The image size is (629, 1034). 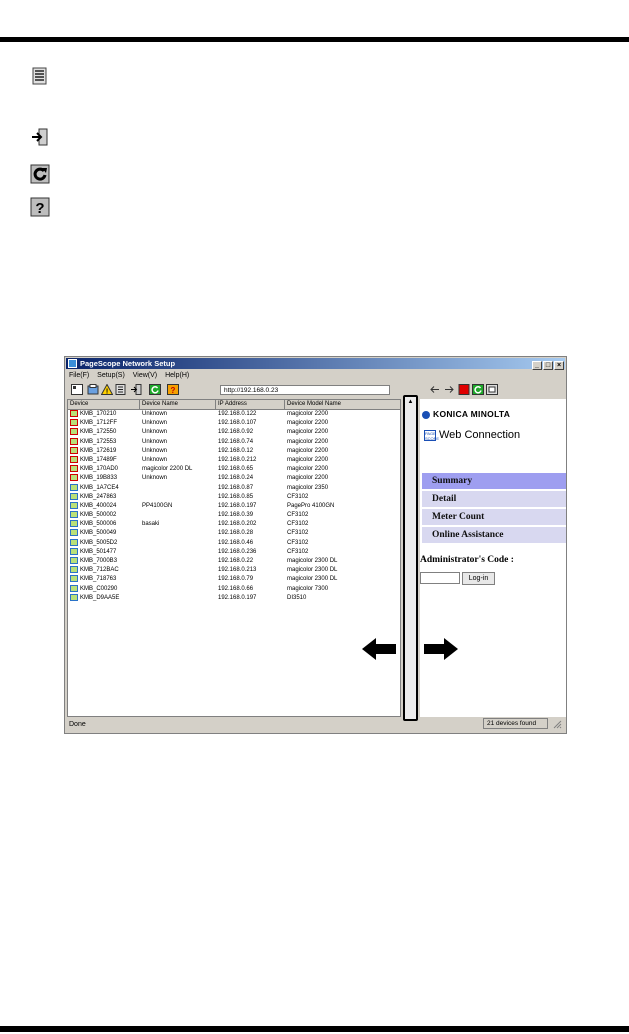 What do you see at coordinates (111, 375) in the screenshot?
I see `menu-setup: Setup(S)` at bounding box center [111, 375].